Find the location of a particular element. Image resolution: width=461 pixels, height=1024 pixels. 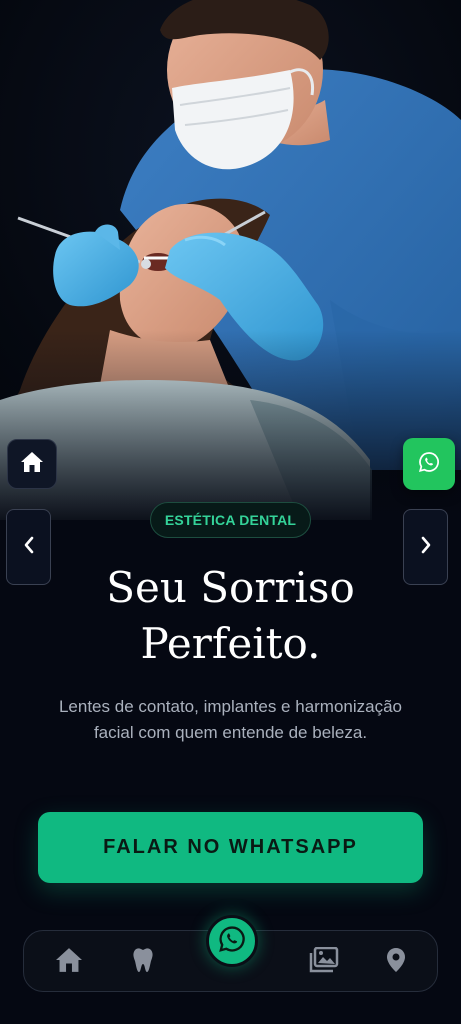

gallery-icon is located at coordinates (324, 962).